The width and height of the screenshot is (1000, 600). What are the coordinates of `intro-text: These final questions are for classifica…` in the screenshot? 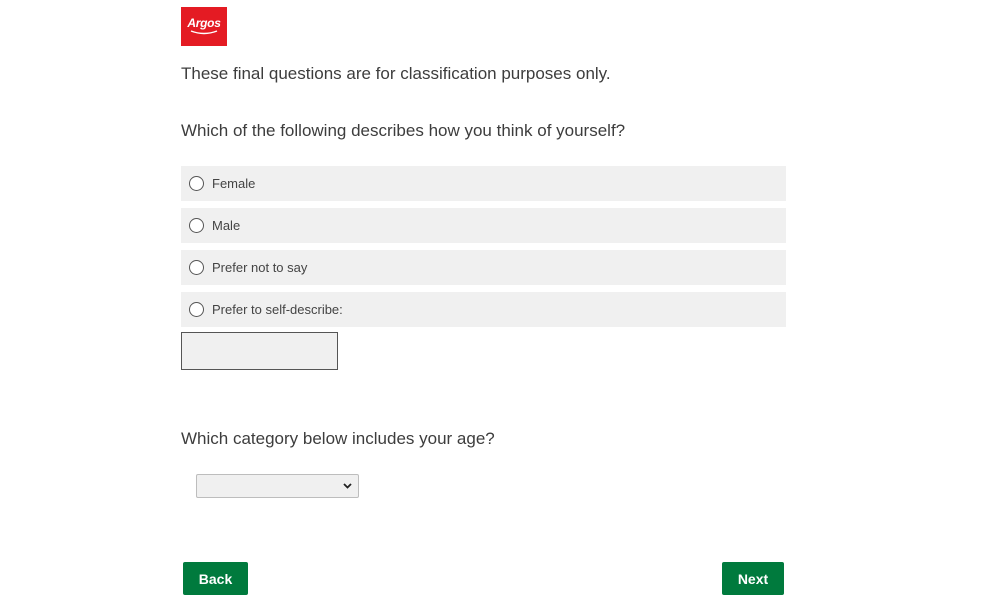 It's located at (396, 73).